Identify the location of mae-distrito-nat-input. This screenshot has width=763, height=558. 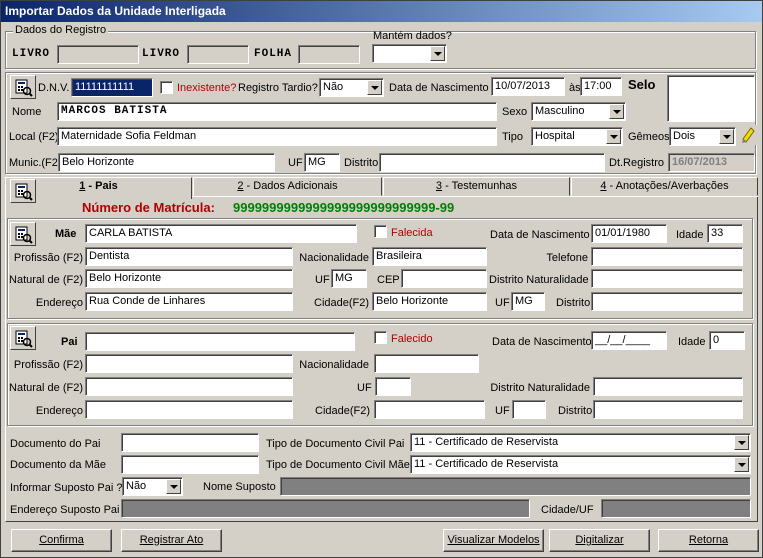
(667, 278).